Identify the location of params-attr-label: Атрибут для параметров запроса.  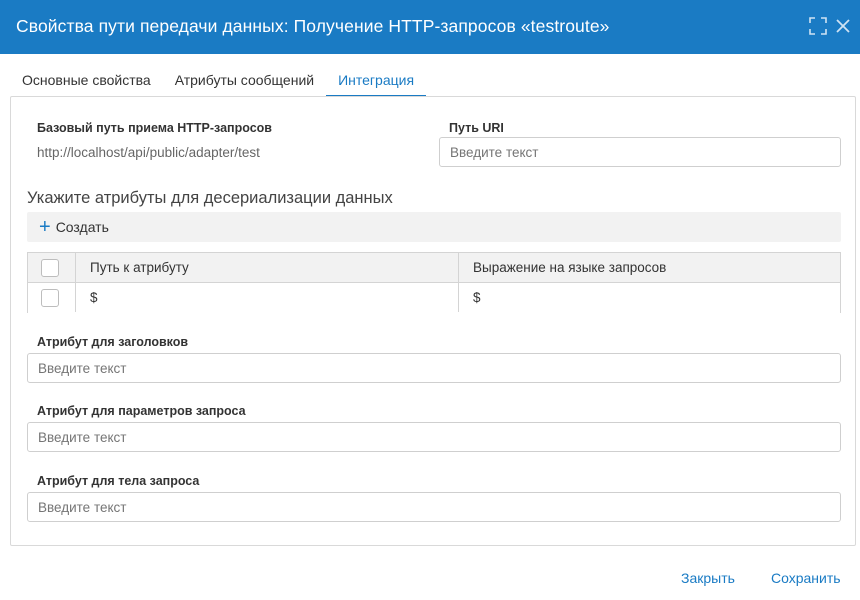
(141, 411).